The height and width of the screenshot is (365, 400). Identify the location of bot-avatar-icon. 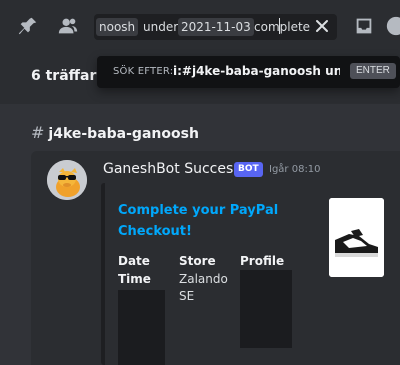
(67, 180).